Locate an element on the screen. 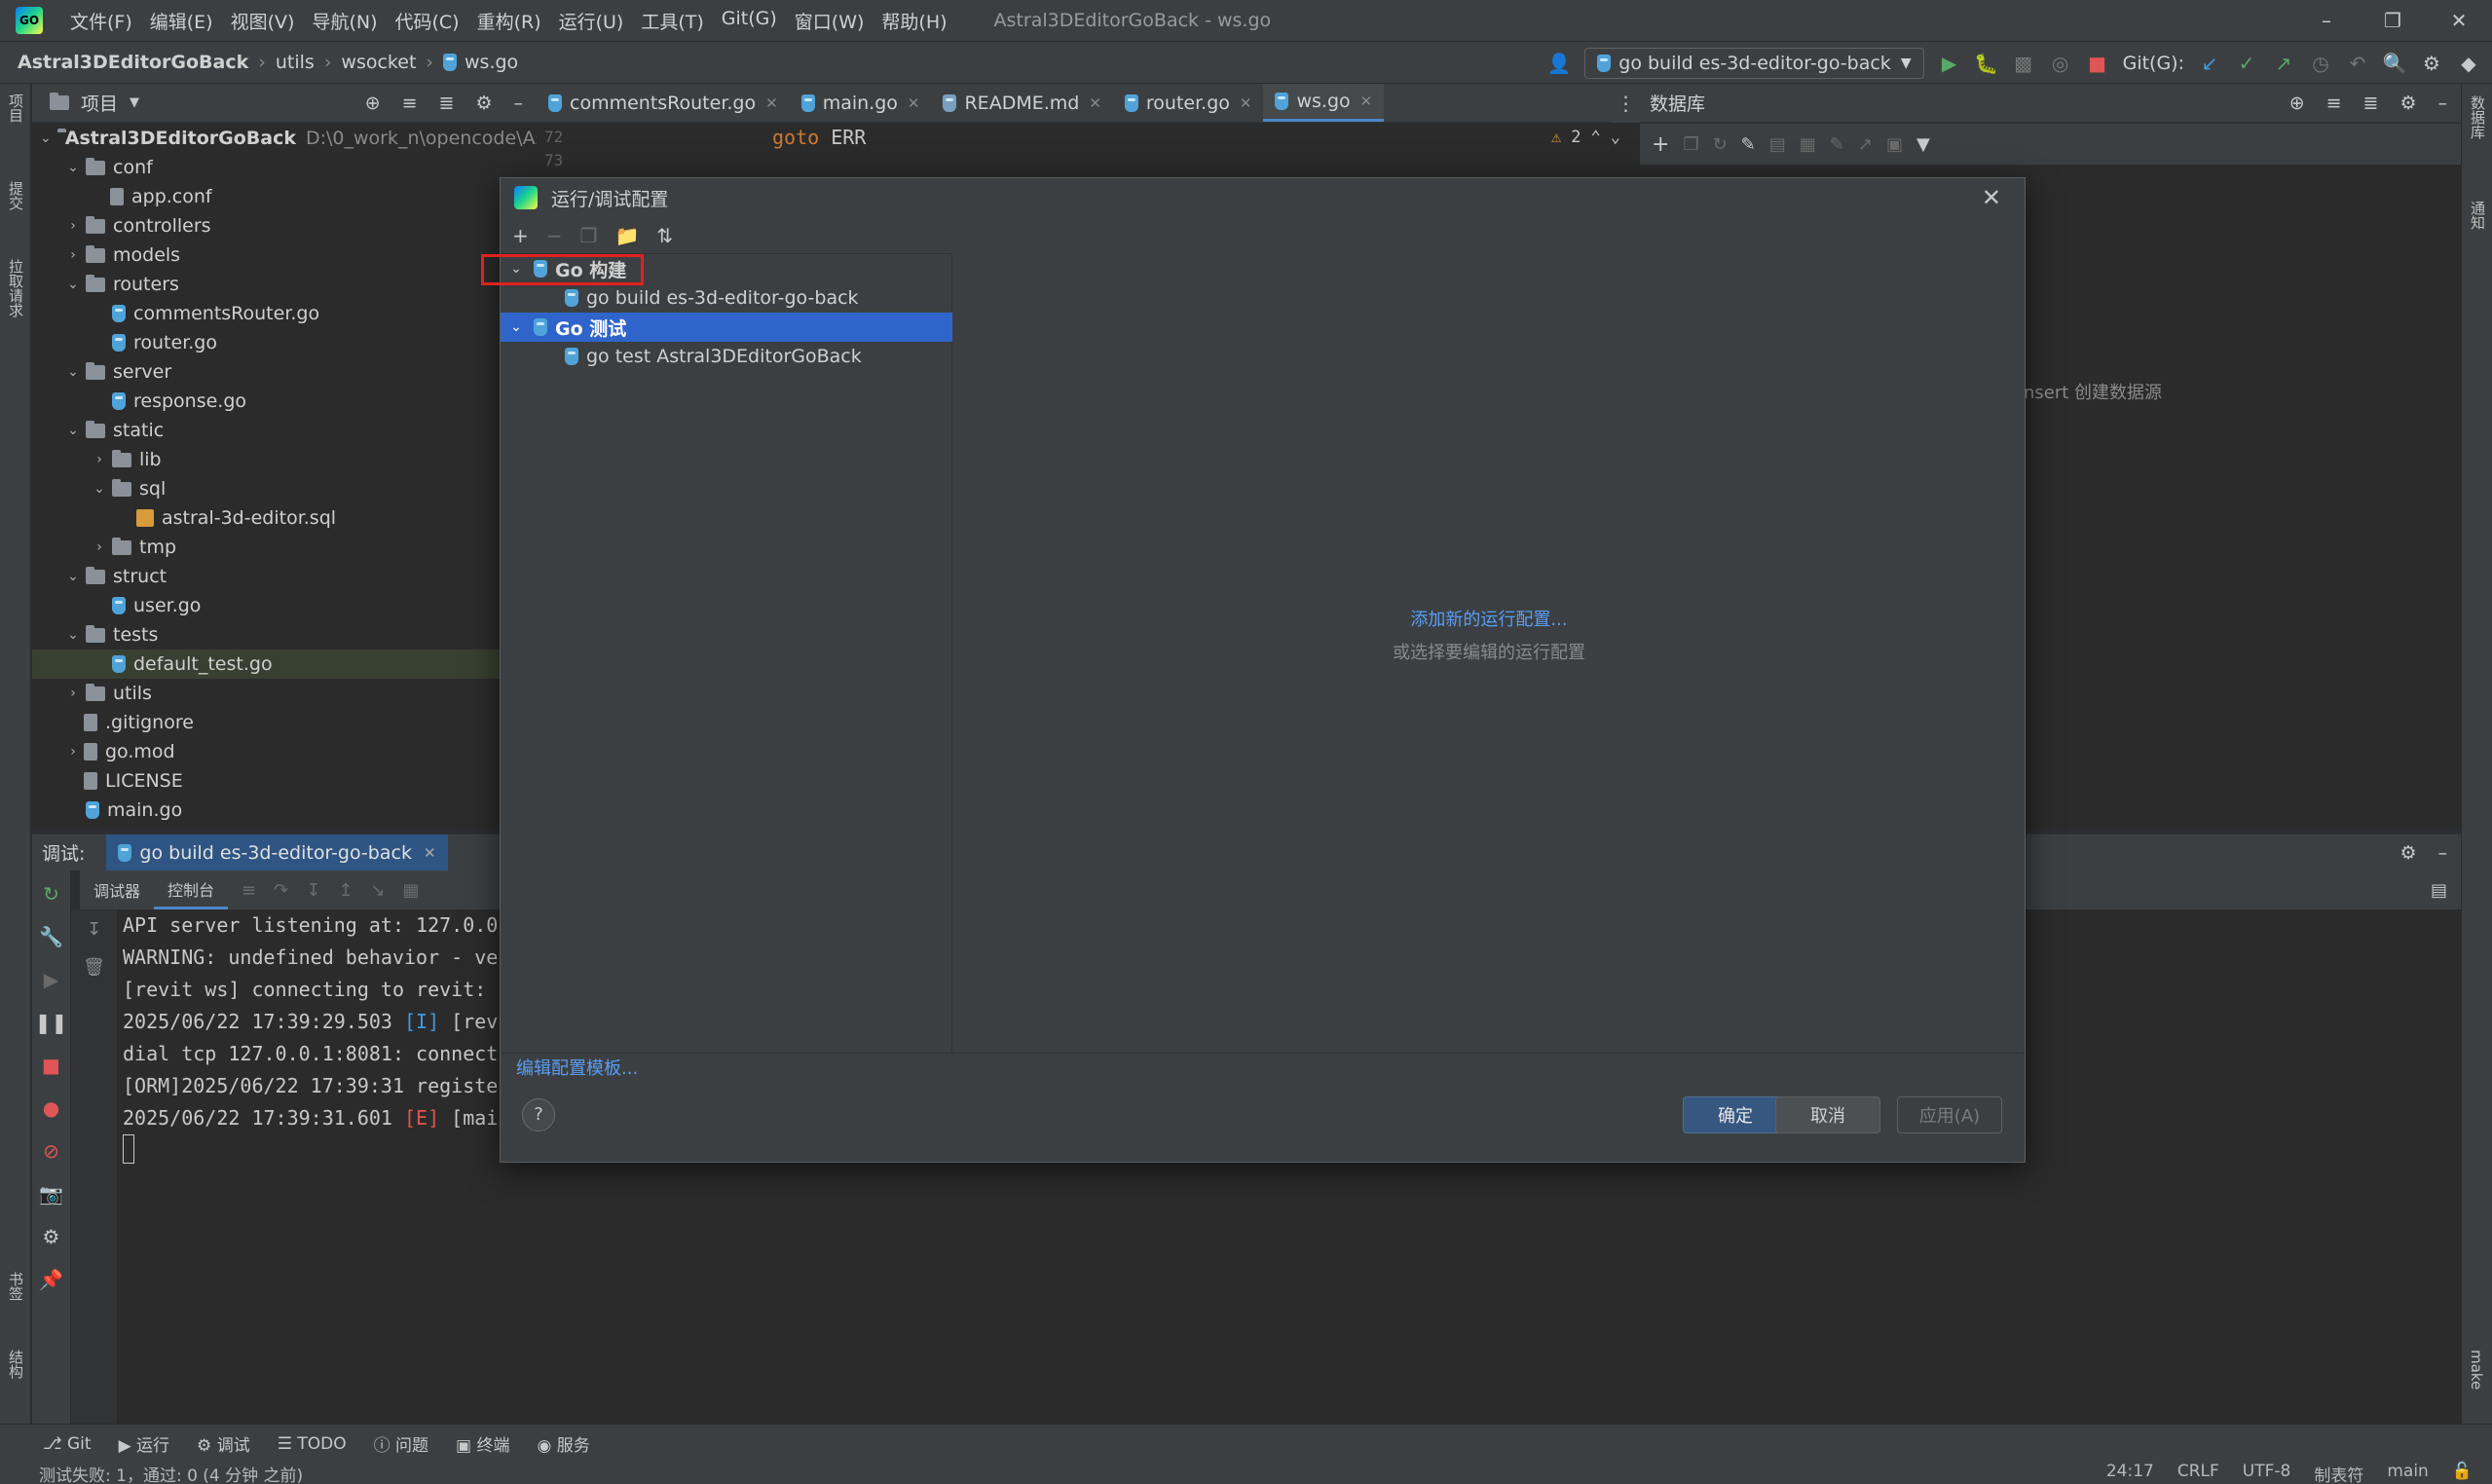 Image resolution: width=2492 pixels, height=1484 pixels. make-tool-tab: make is located at coordinates (2476, 1370).